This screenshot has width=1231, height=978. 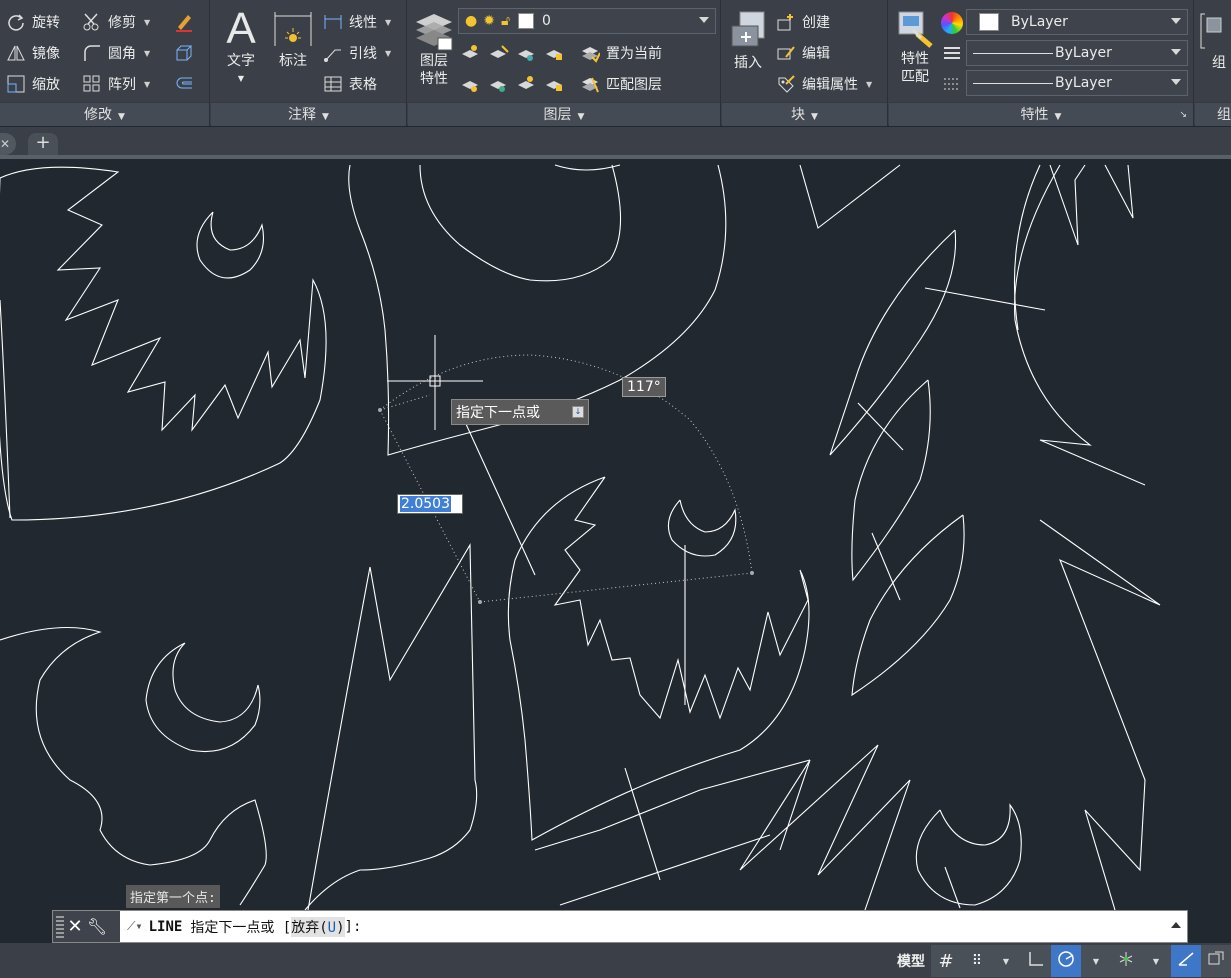 I want to click on length-input: 2.0503, so click(x=430, y=504).